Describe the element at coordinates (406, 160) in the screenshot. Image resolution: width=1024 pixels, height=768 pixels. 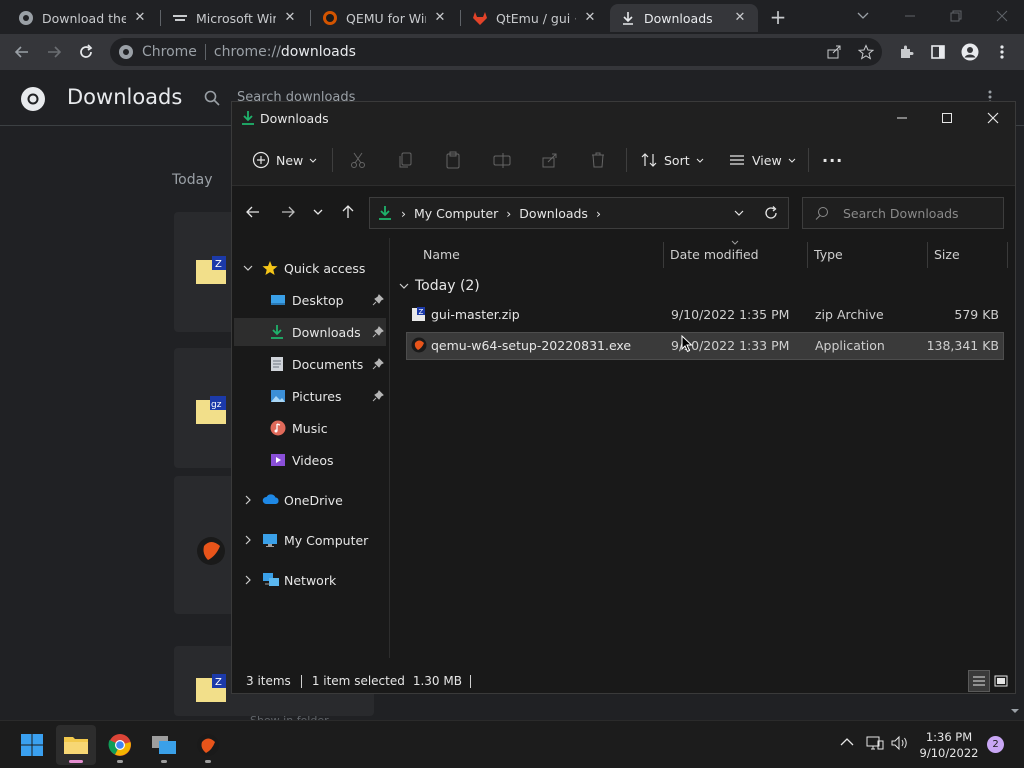
I see `copy-icon` at that location.